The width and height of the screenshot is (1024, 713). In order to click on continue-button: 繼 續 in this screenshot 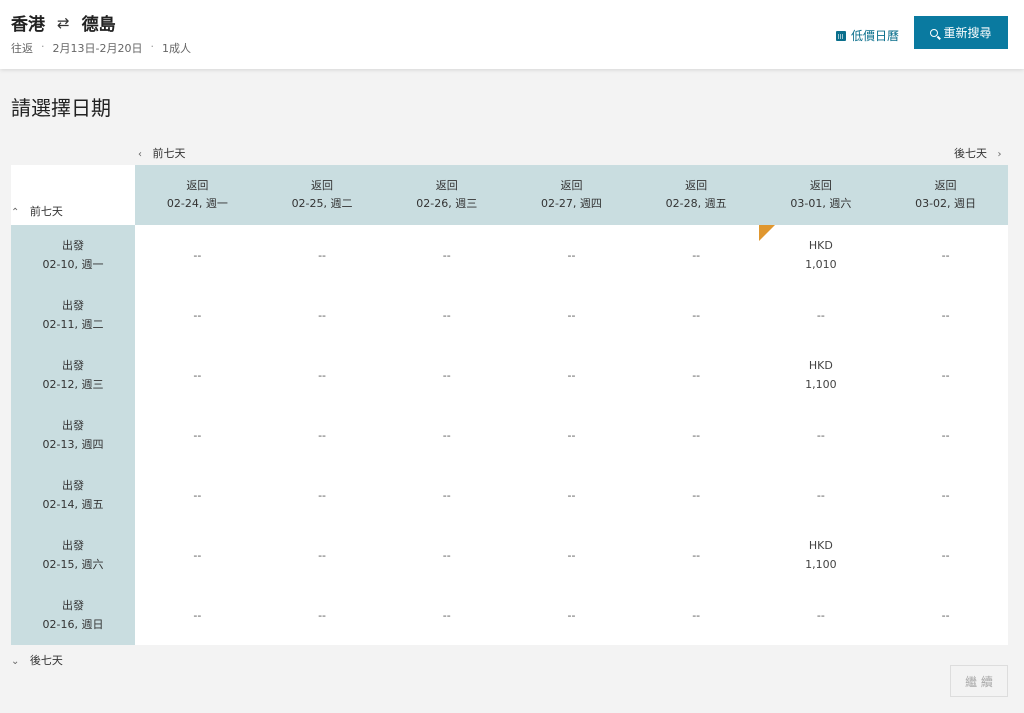, I will do `click(979, 681)`.